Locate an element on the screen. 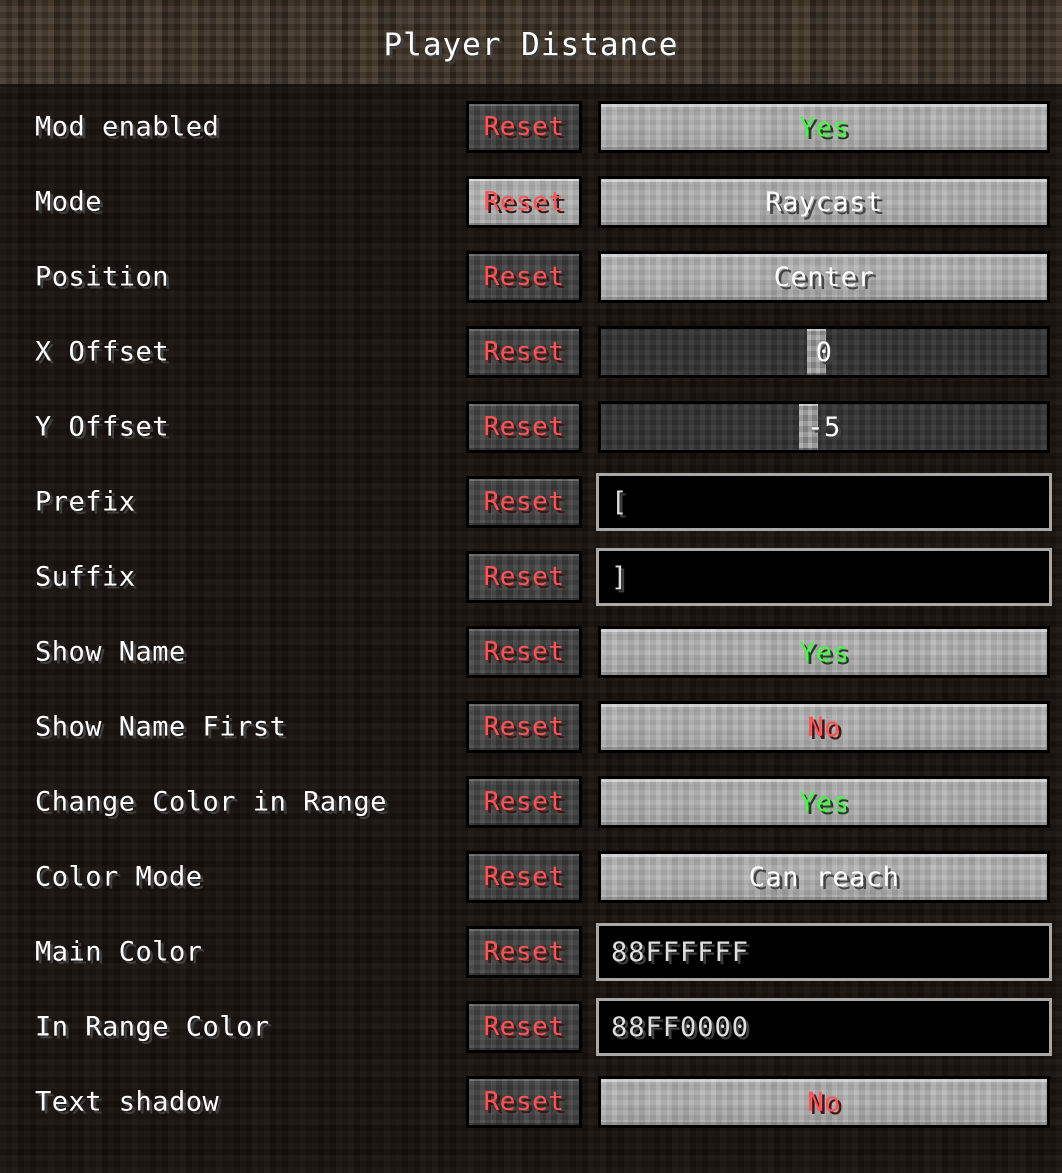  value-slider: 0 is located at coordinates (824, 352).